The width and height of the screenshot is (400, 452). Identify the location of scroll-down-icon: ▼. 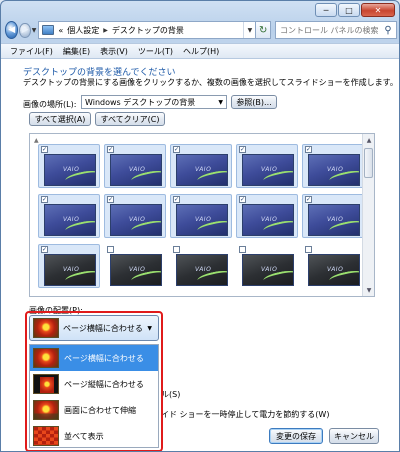
(368, 290).